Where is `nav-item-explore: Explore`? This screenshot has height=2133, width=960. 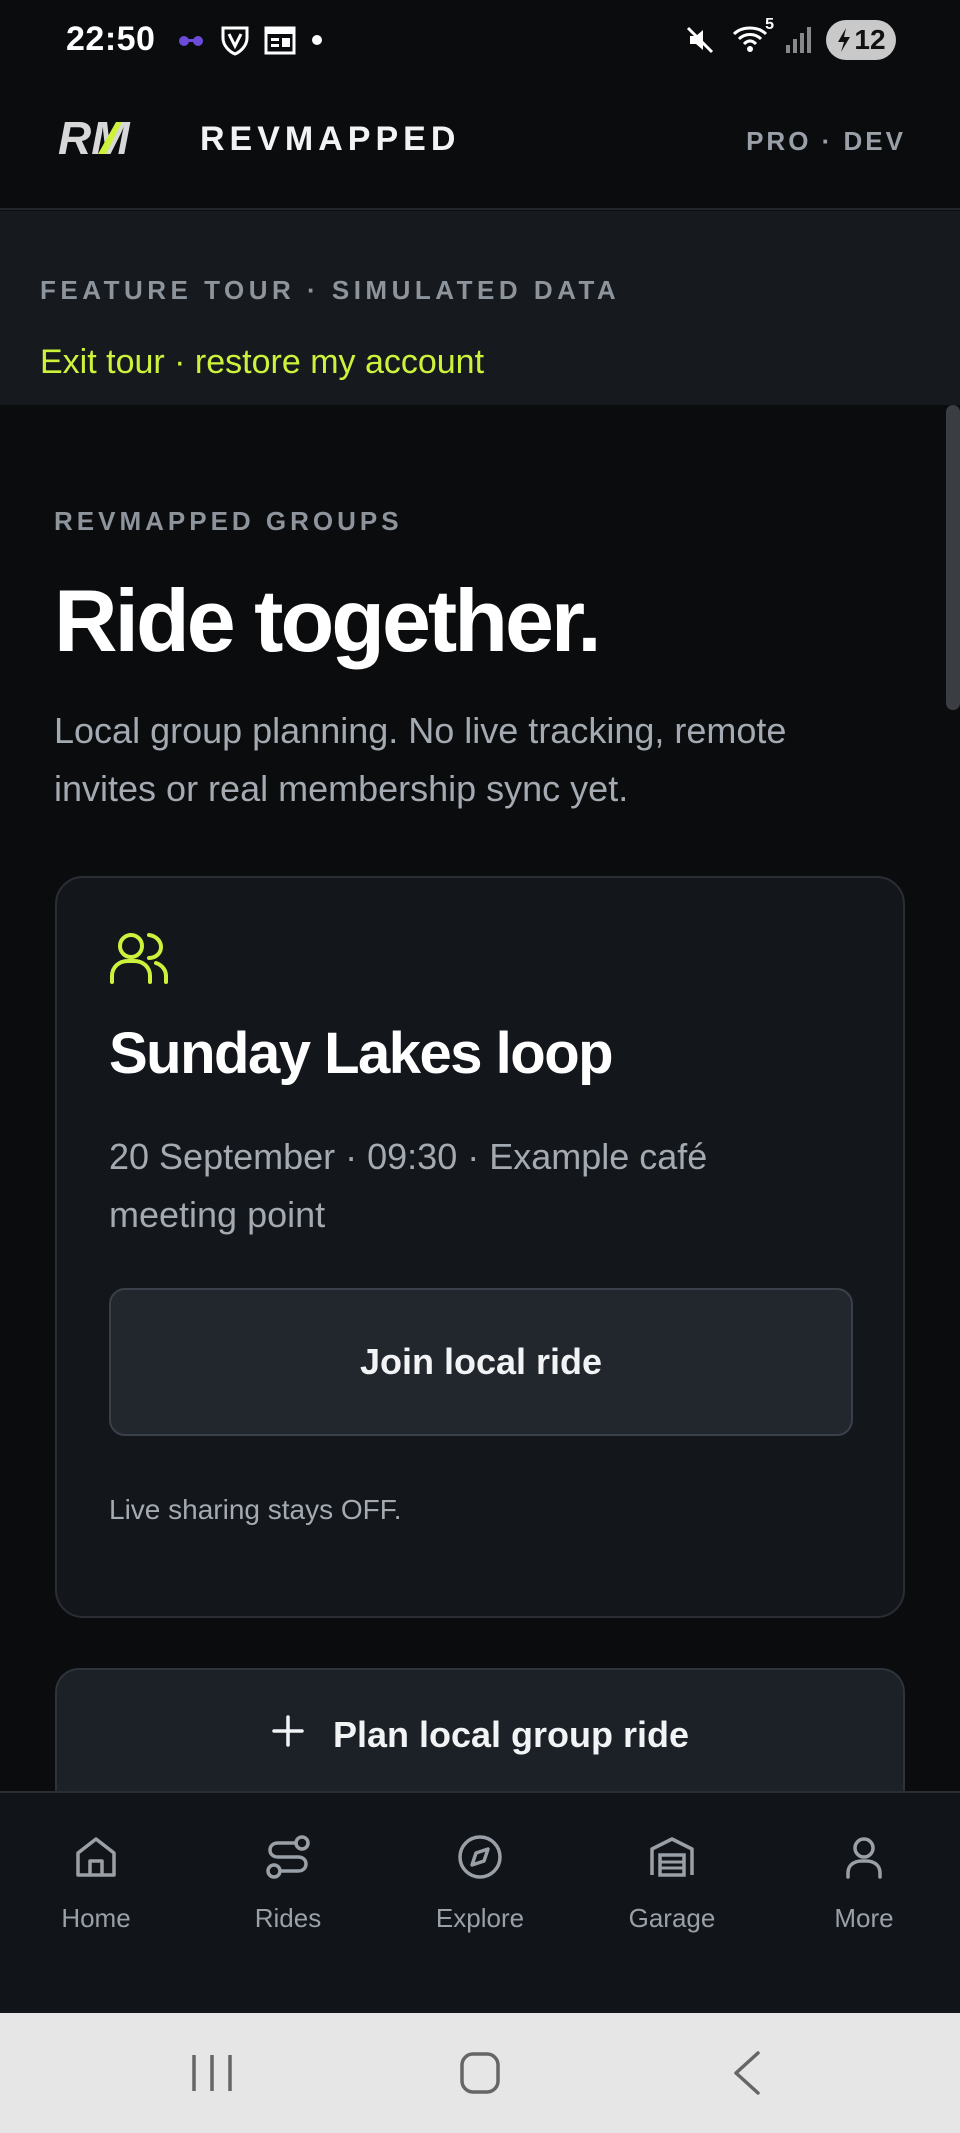 nav-item-explore: Explore is located at coordinates (480, 1904).